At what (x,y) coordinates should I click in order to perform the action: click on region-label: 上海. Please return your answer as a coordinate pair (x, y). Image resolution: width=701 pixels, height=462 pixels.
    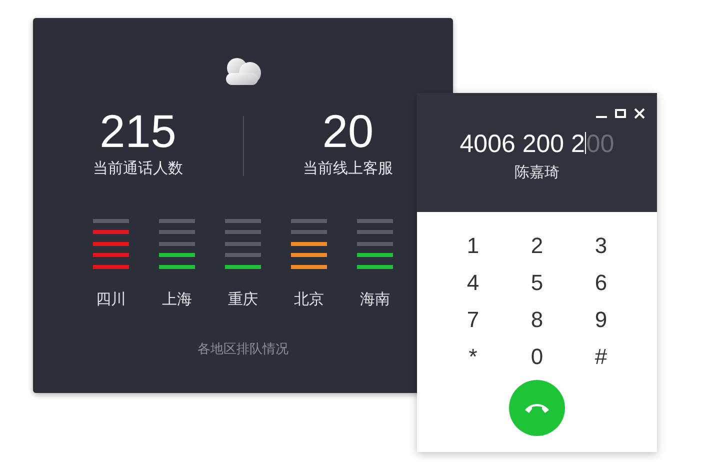
    Looking at the image, I should click on (177, 300).